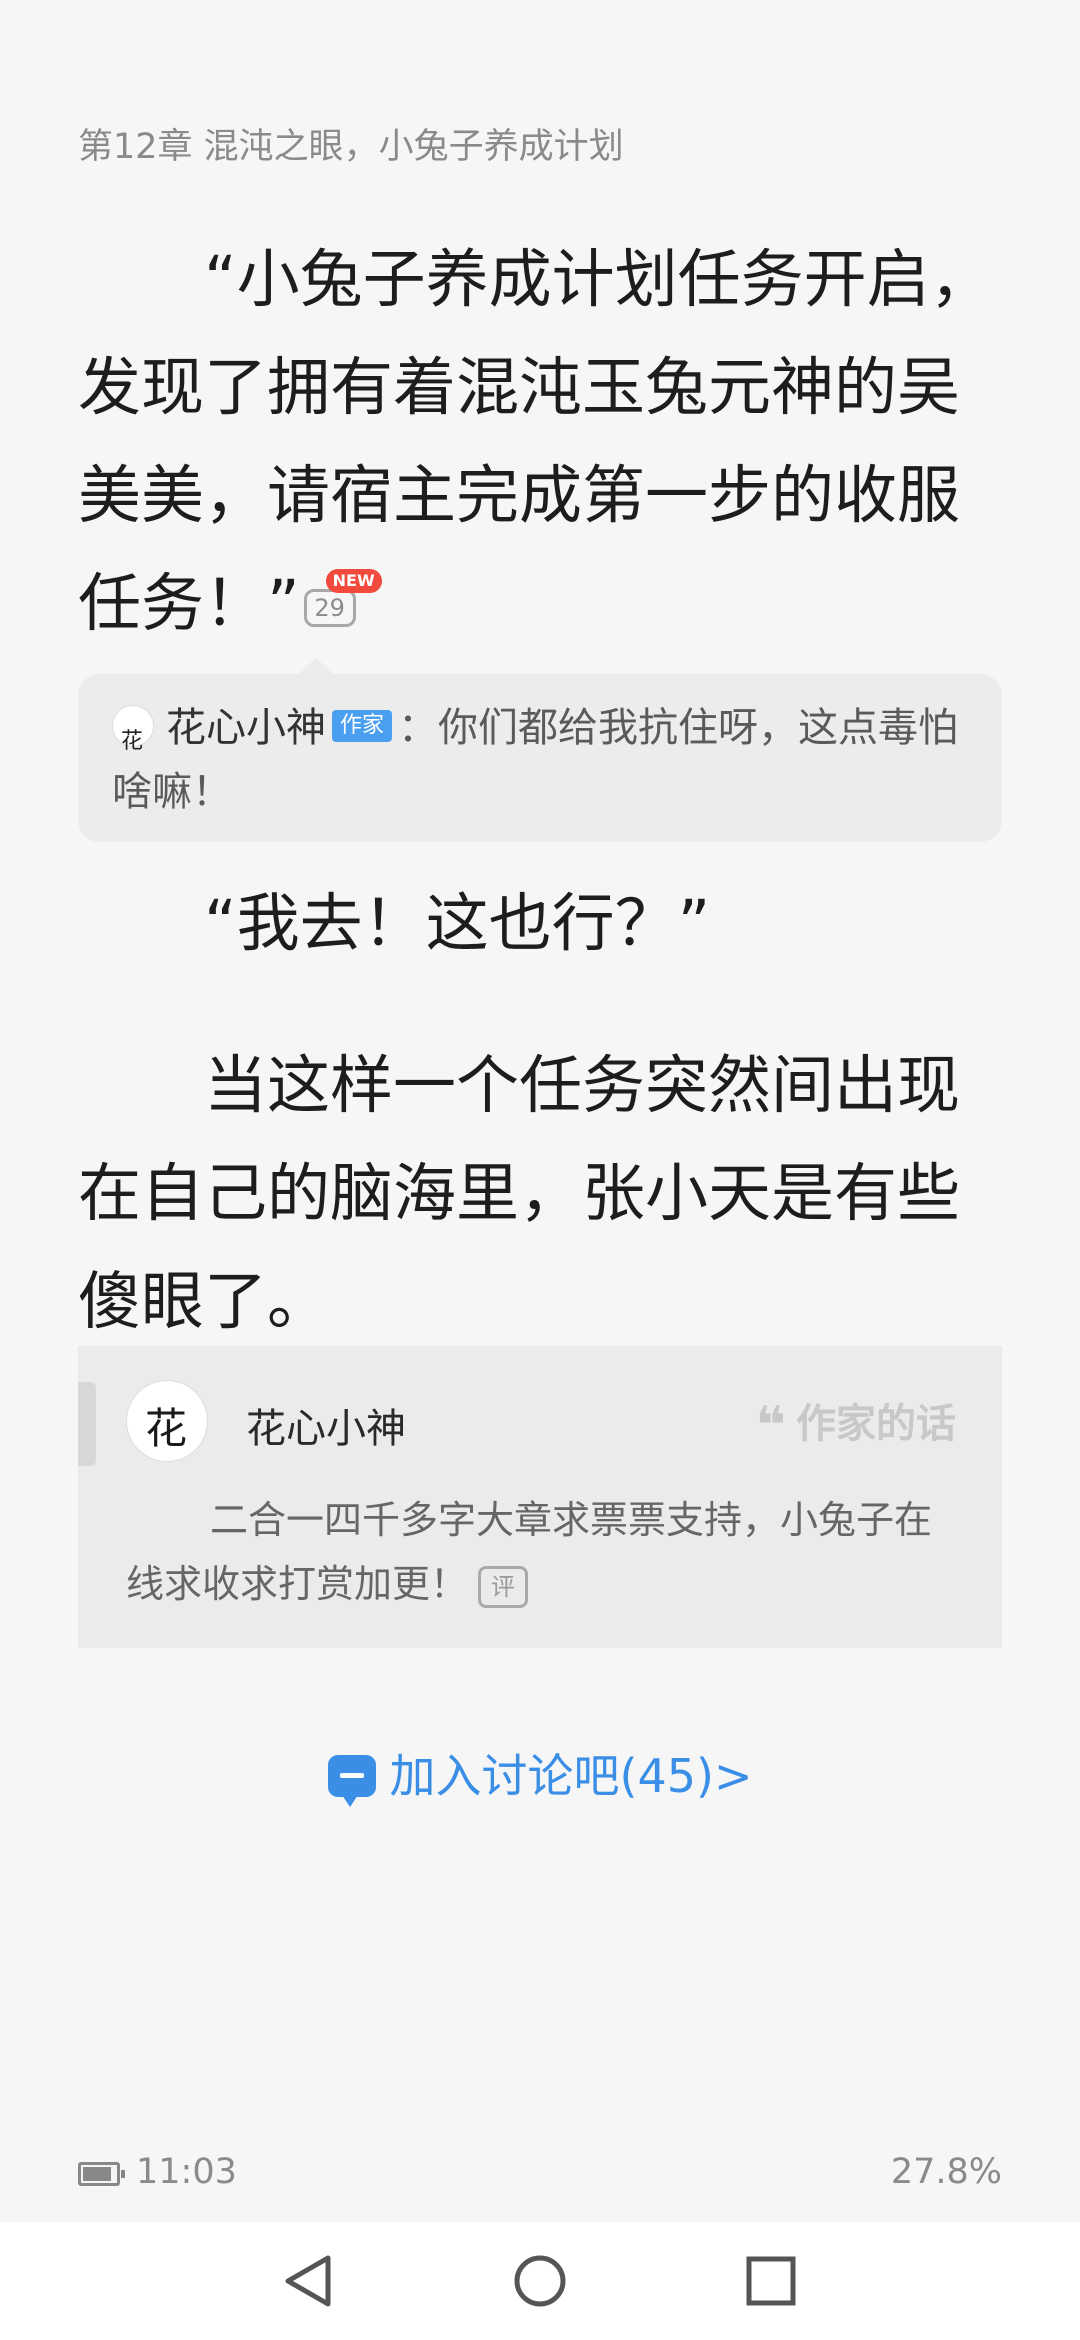  I want to click on story-paragraph: “我去！这也行？”, so click(540, 924).